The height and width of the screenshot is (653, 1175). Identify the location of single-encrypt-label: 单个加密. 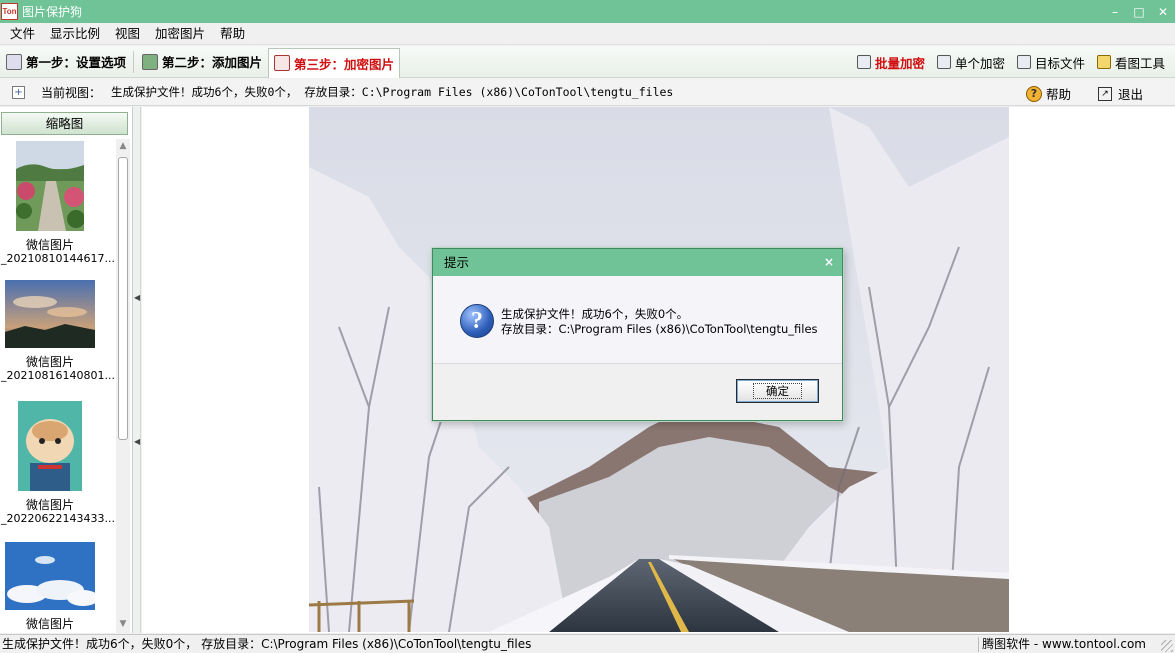
(979, 63).